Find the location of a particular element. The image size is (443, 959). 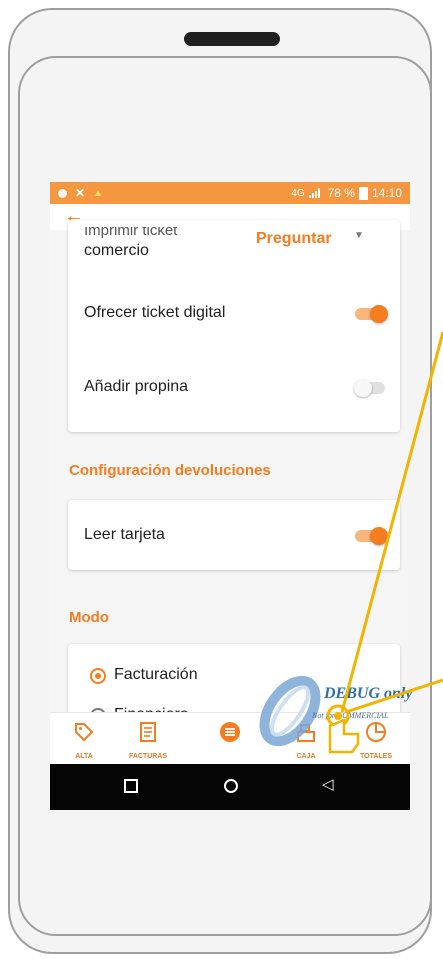

radio-facturacion is located at coordinates (98, 676).